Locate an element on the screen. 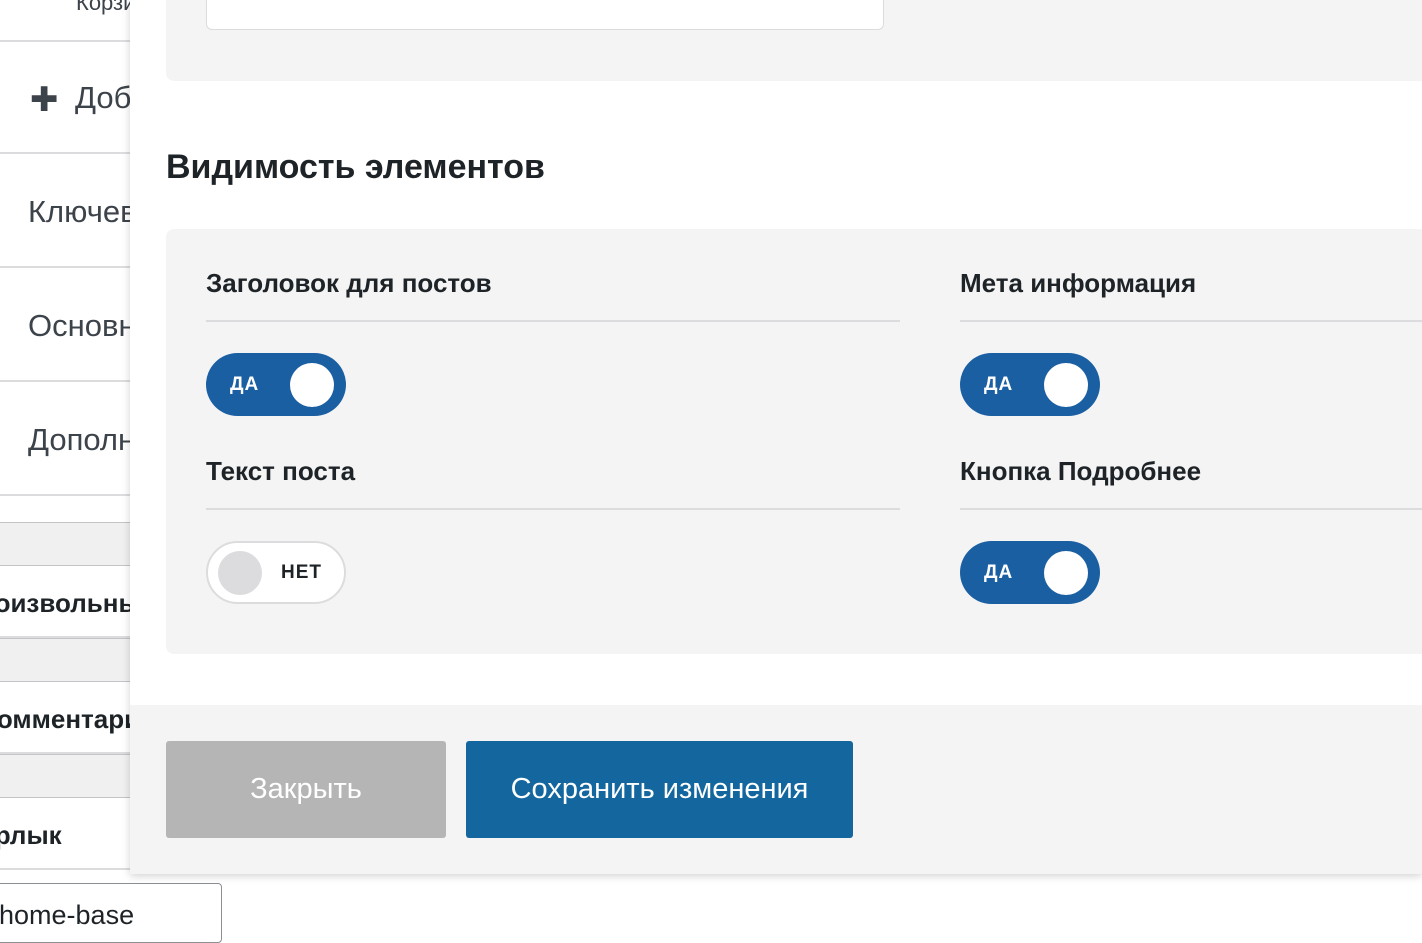  close-button: Закрыть is located at coordinates (306, 789).